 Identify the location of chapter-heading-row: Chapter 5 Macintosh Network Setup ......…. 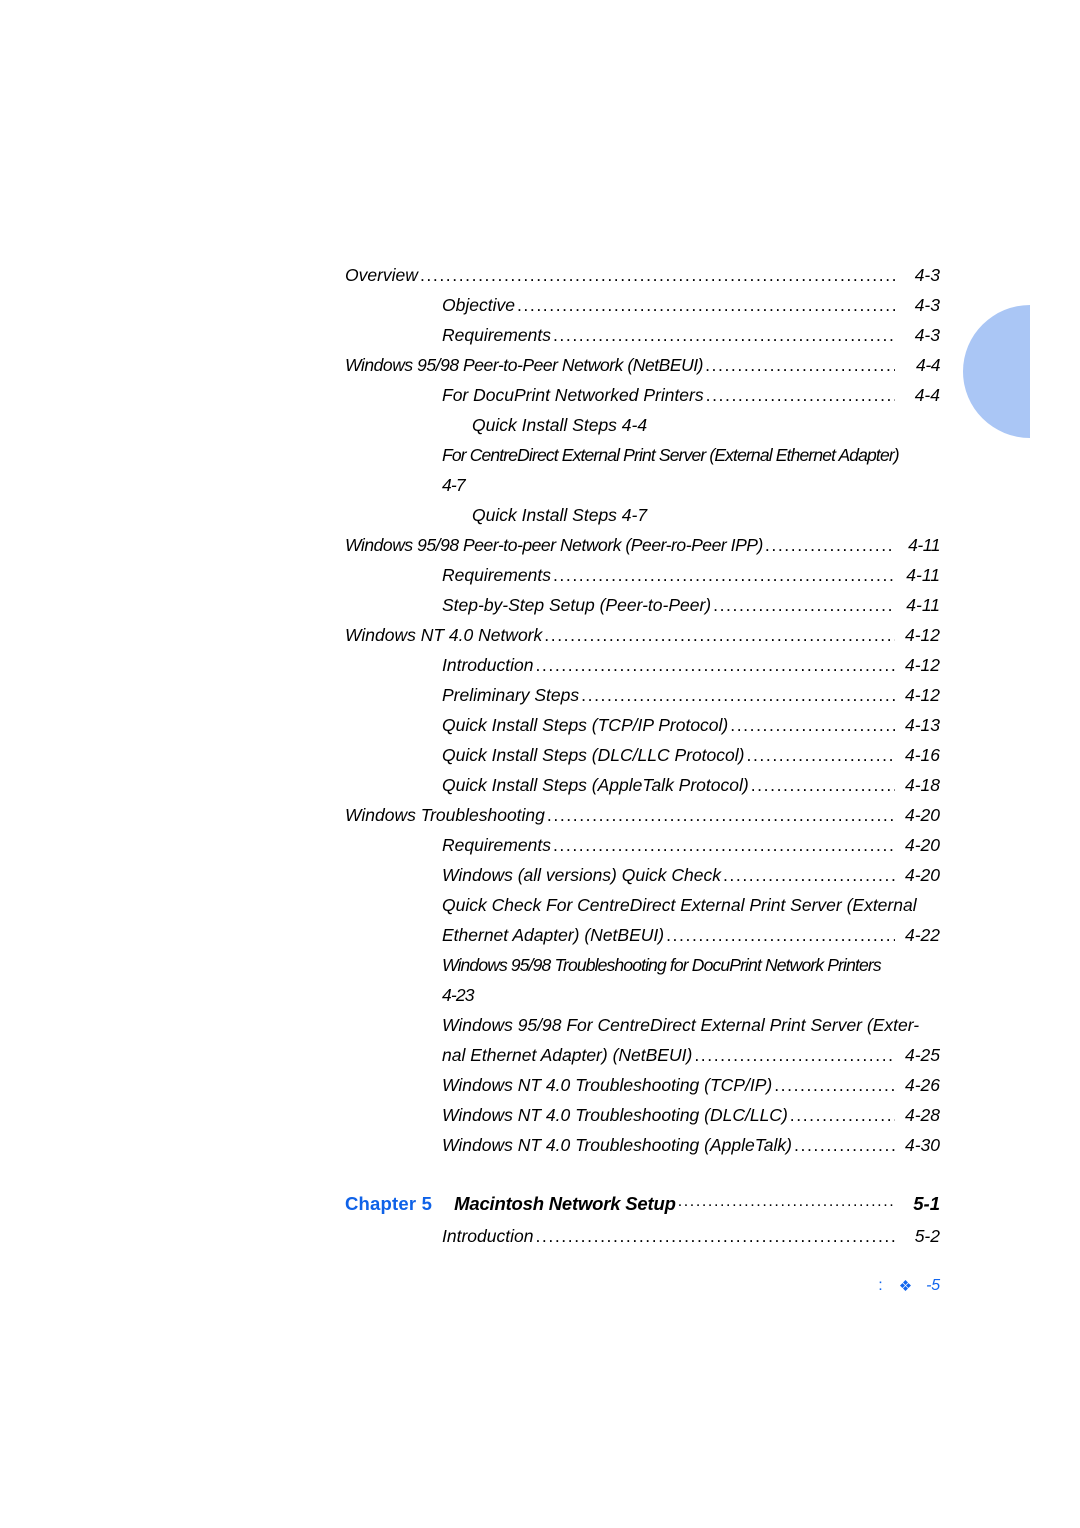
(642, 1203).